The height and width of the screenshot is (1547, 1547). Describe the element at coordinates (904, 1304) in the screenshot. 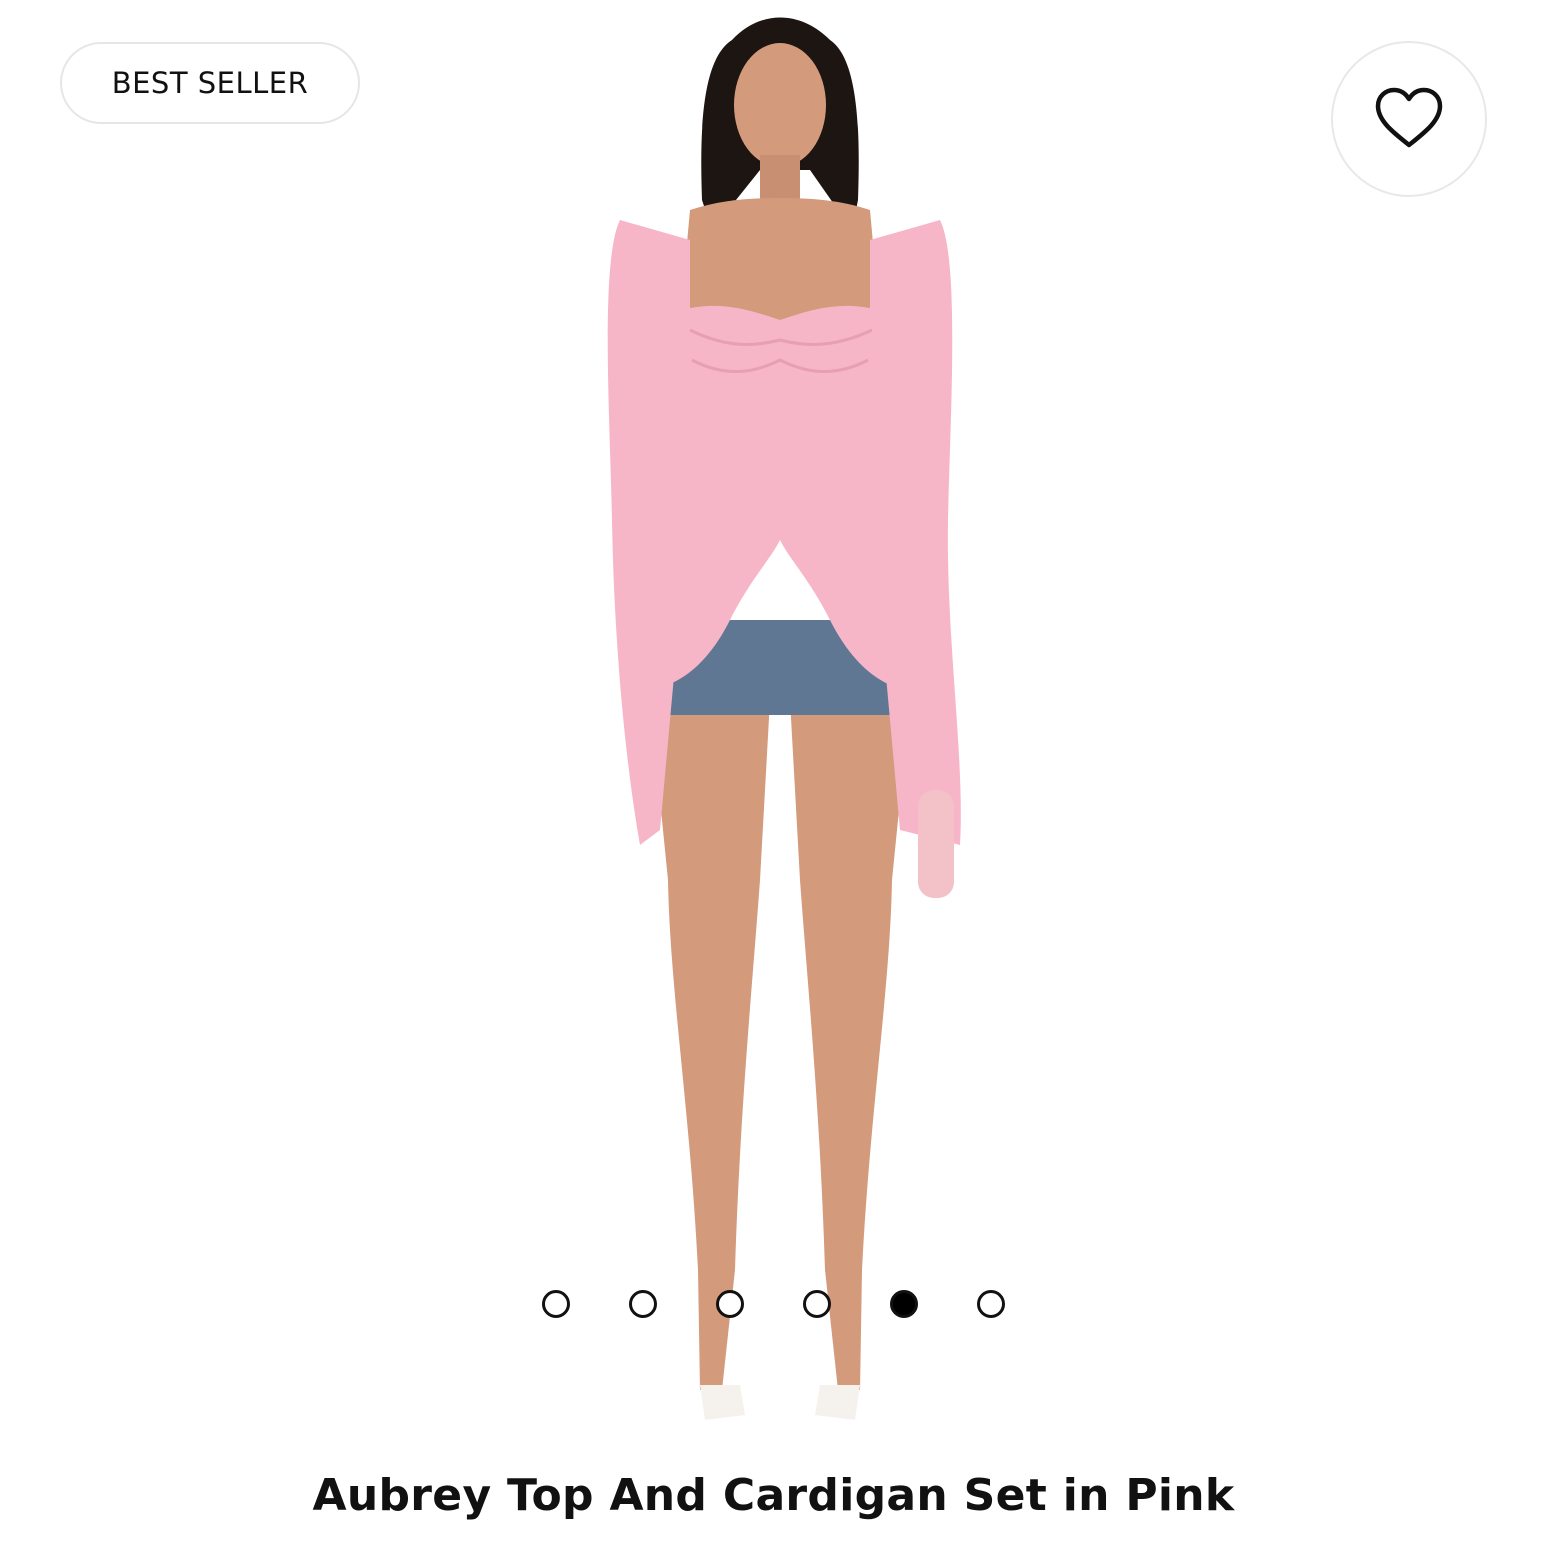

I see `carousel-dot-active` at that location.